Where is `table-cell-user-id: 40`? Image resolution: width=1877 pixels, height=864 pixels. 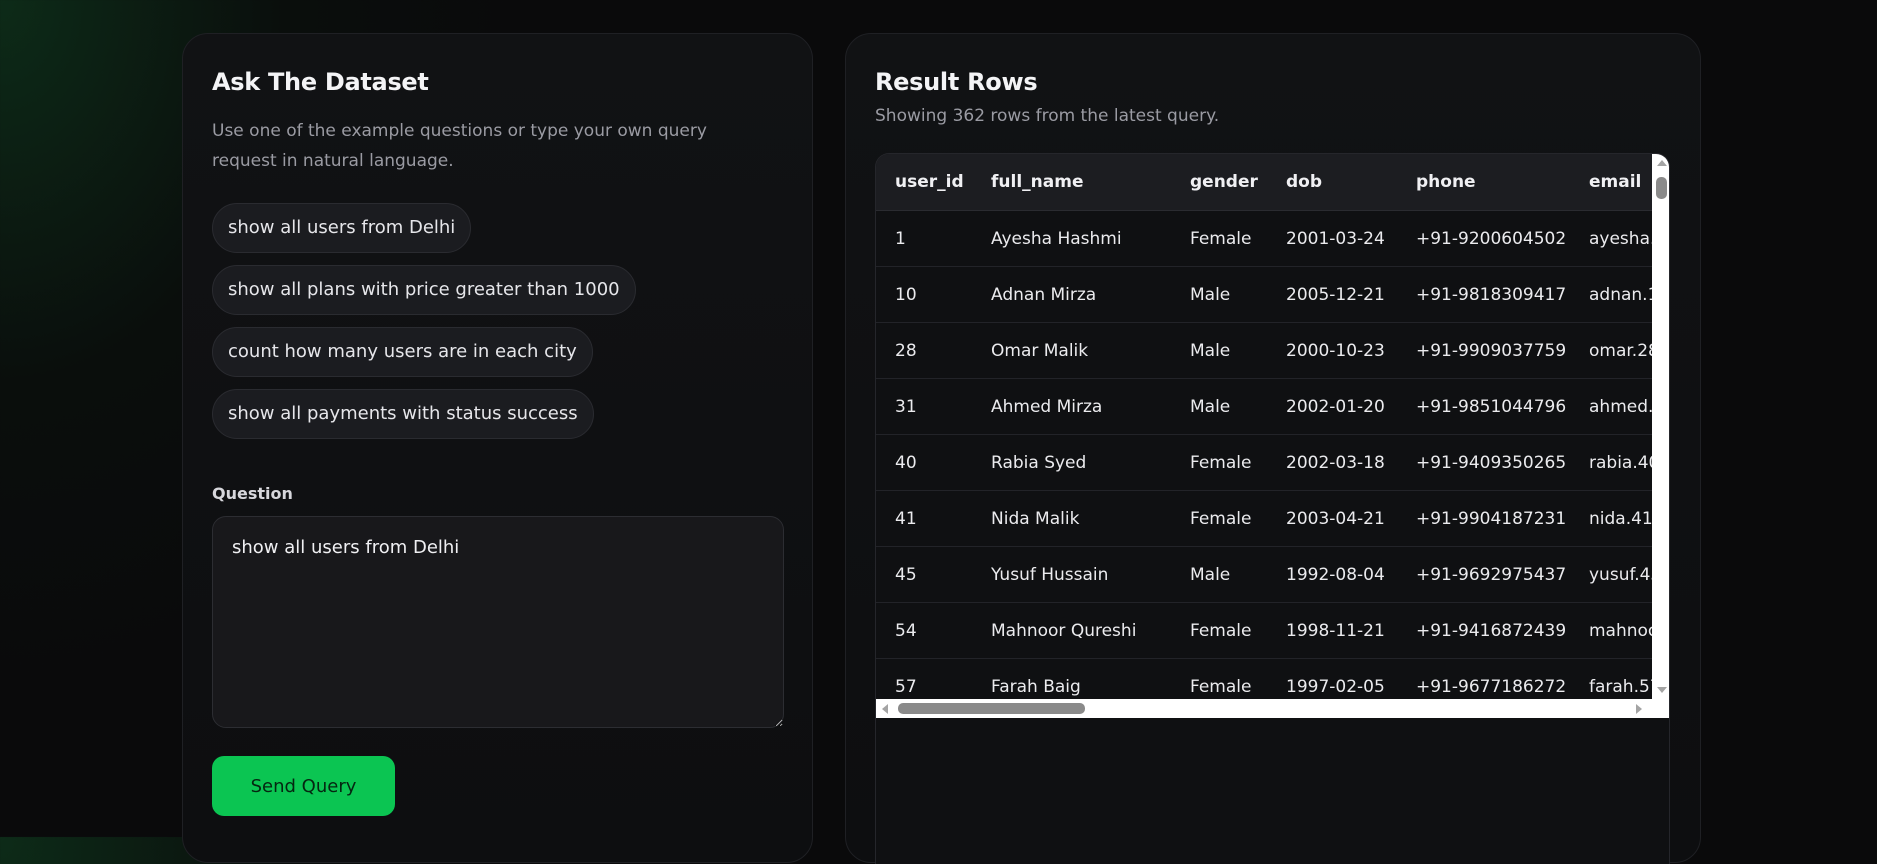
table-cell-user-id: 40 is located at coordinates (924, 462).